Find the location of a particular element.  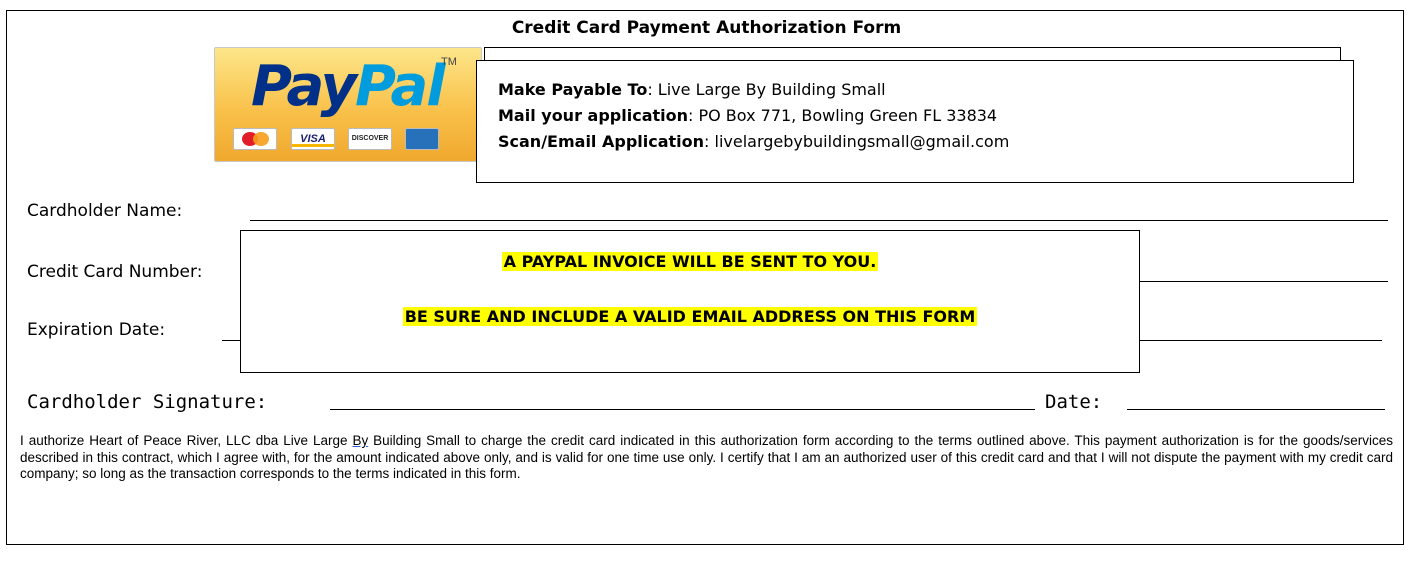

card-number-label: Credit Card Number: is located at coordinates (115, 272).